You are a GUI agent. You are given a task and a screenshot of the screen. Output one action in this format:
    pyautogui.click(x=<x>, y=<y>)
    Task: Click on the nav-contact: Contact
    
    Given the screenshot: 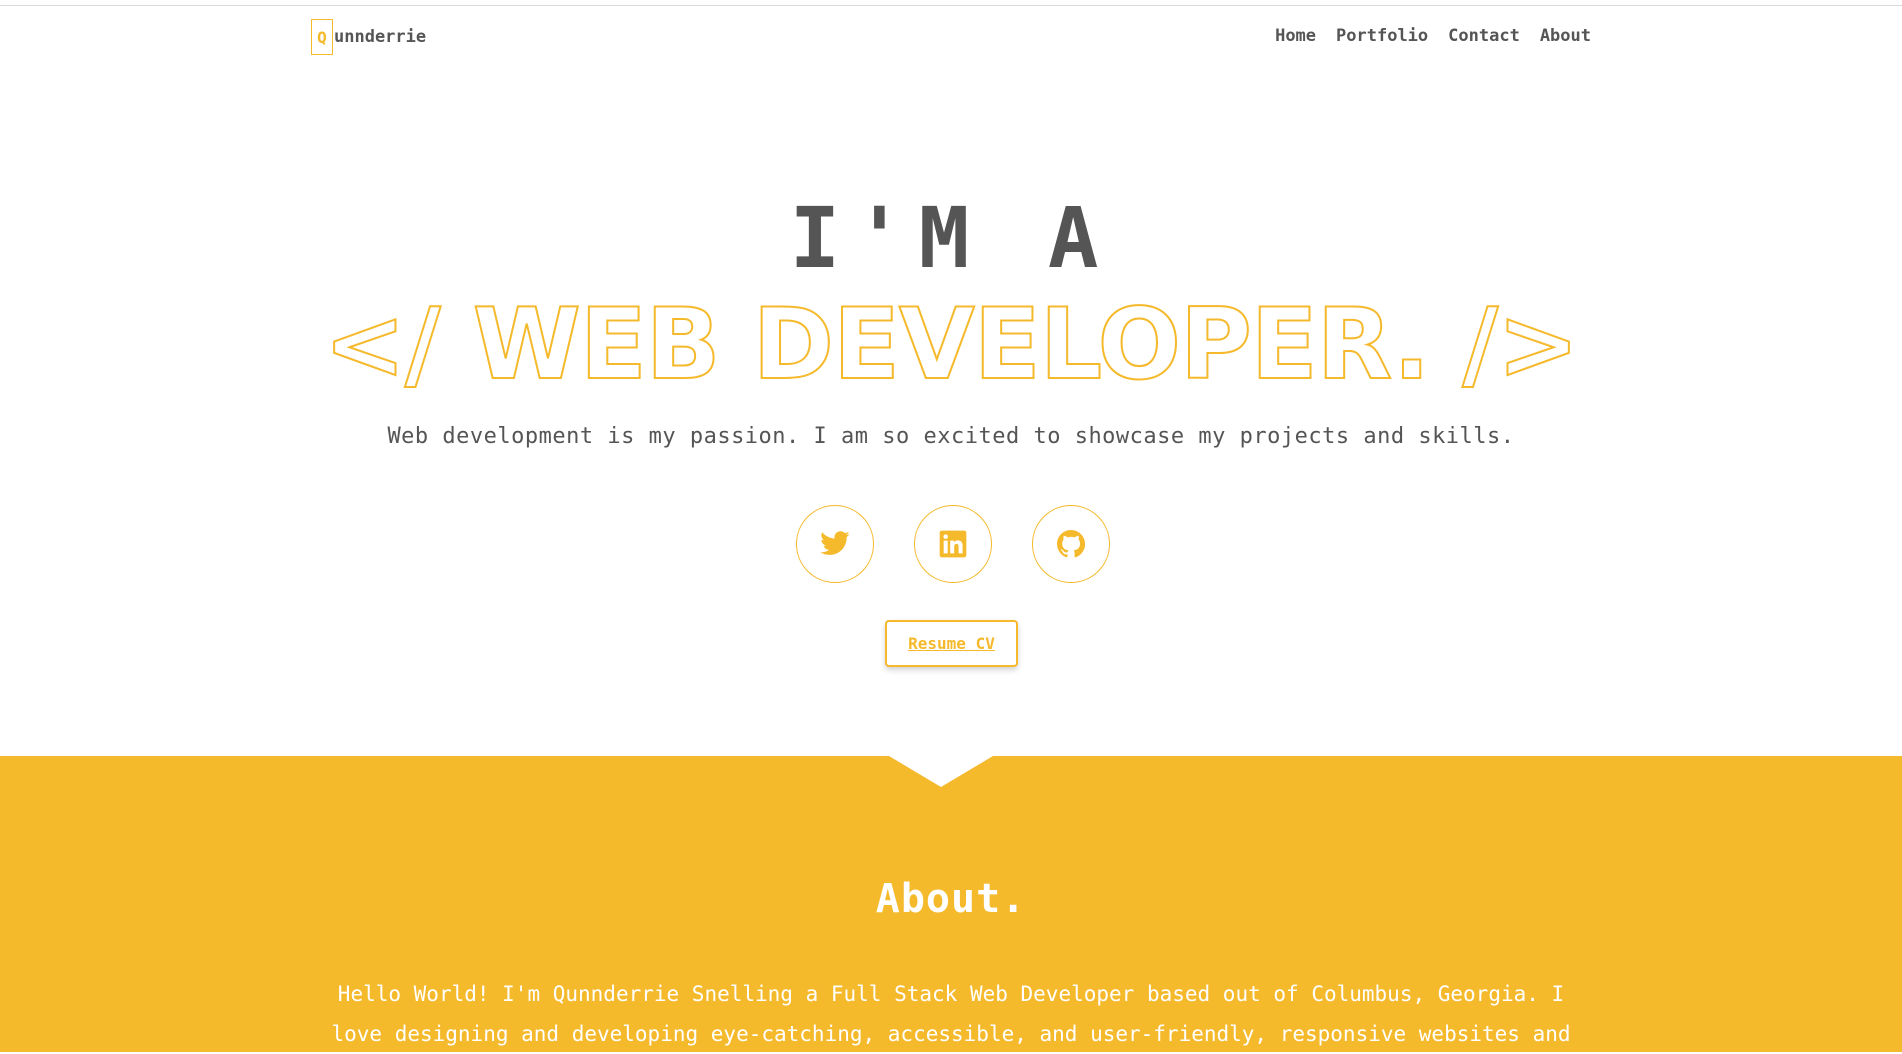 What is the action you would take?
    pyautogui.click(x=1484, y=36)
    